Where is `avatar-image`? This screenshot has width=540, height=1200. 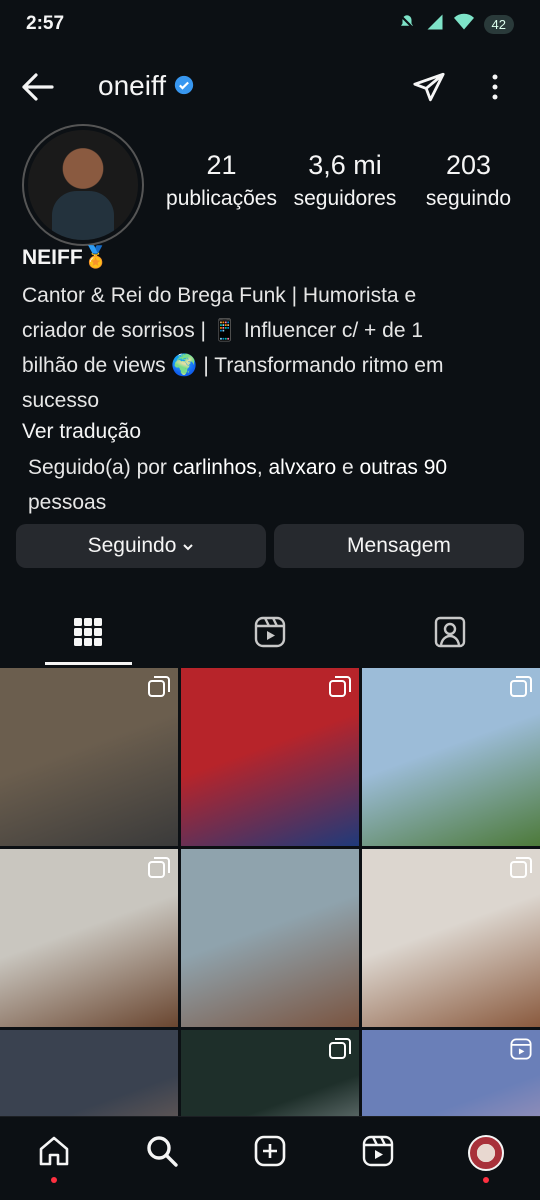
avatar-image is located at coordinates (83, 185).